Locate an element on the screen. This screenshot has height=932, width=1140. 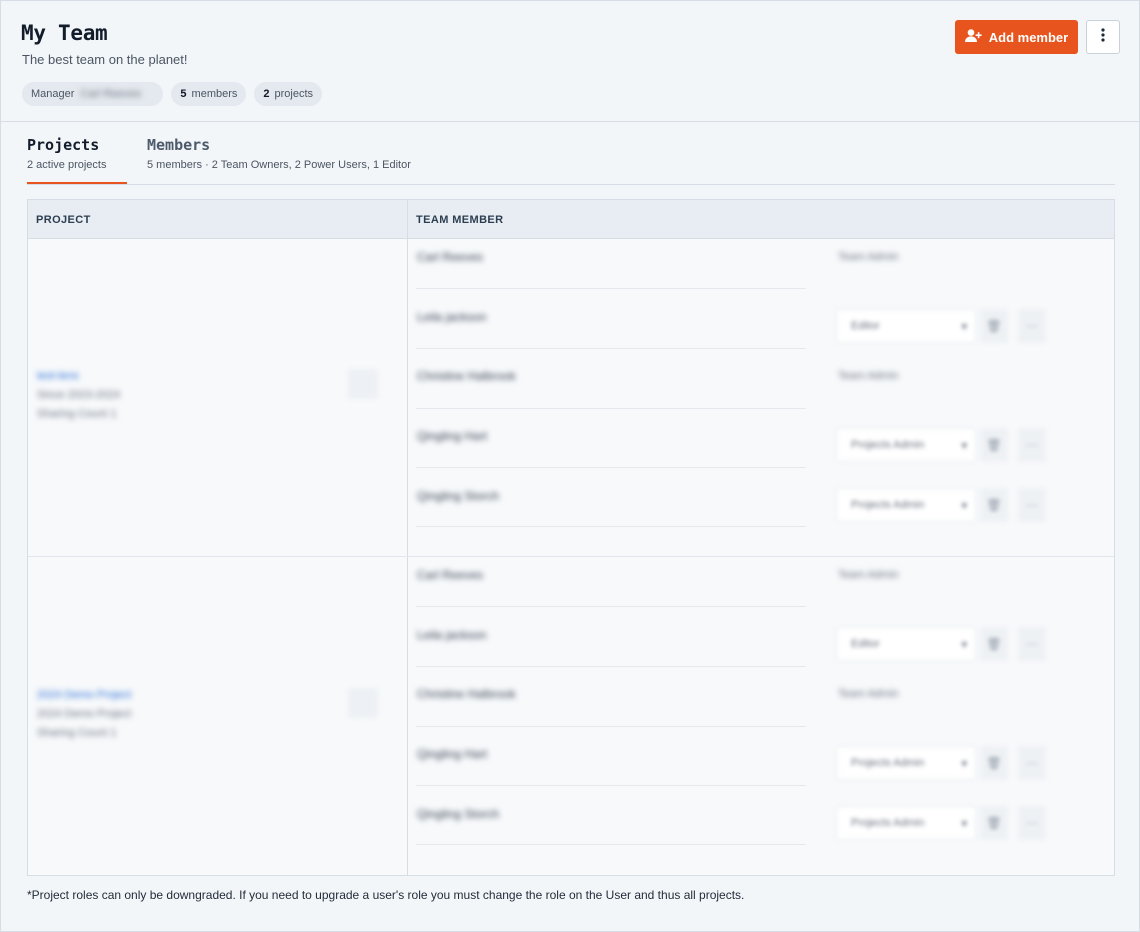
manager-chip: Manager Carl Reeves is located at coordinates (93, 94).